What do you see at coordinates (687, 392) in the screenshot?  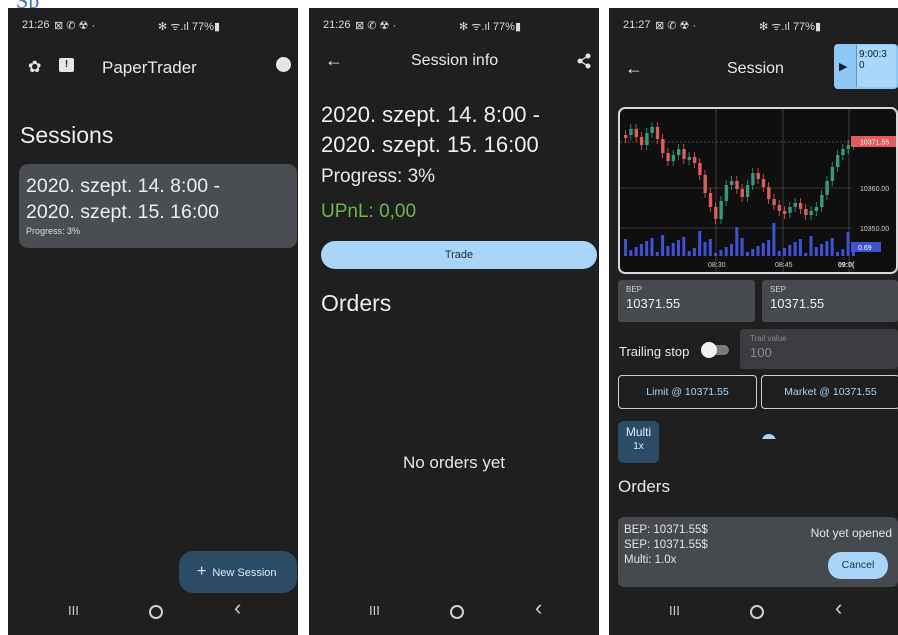 I see `limit-order-button: Limit @ 10371.55` at bounding box center [687, 392].